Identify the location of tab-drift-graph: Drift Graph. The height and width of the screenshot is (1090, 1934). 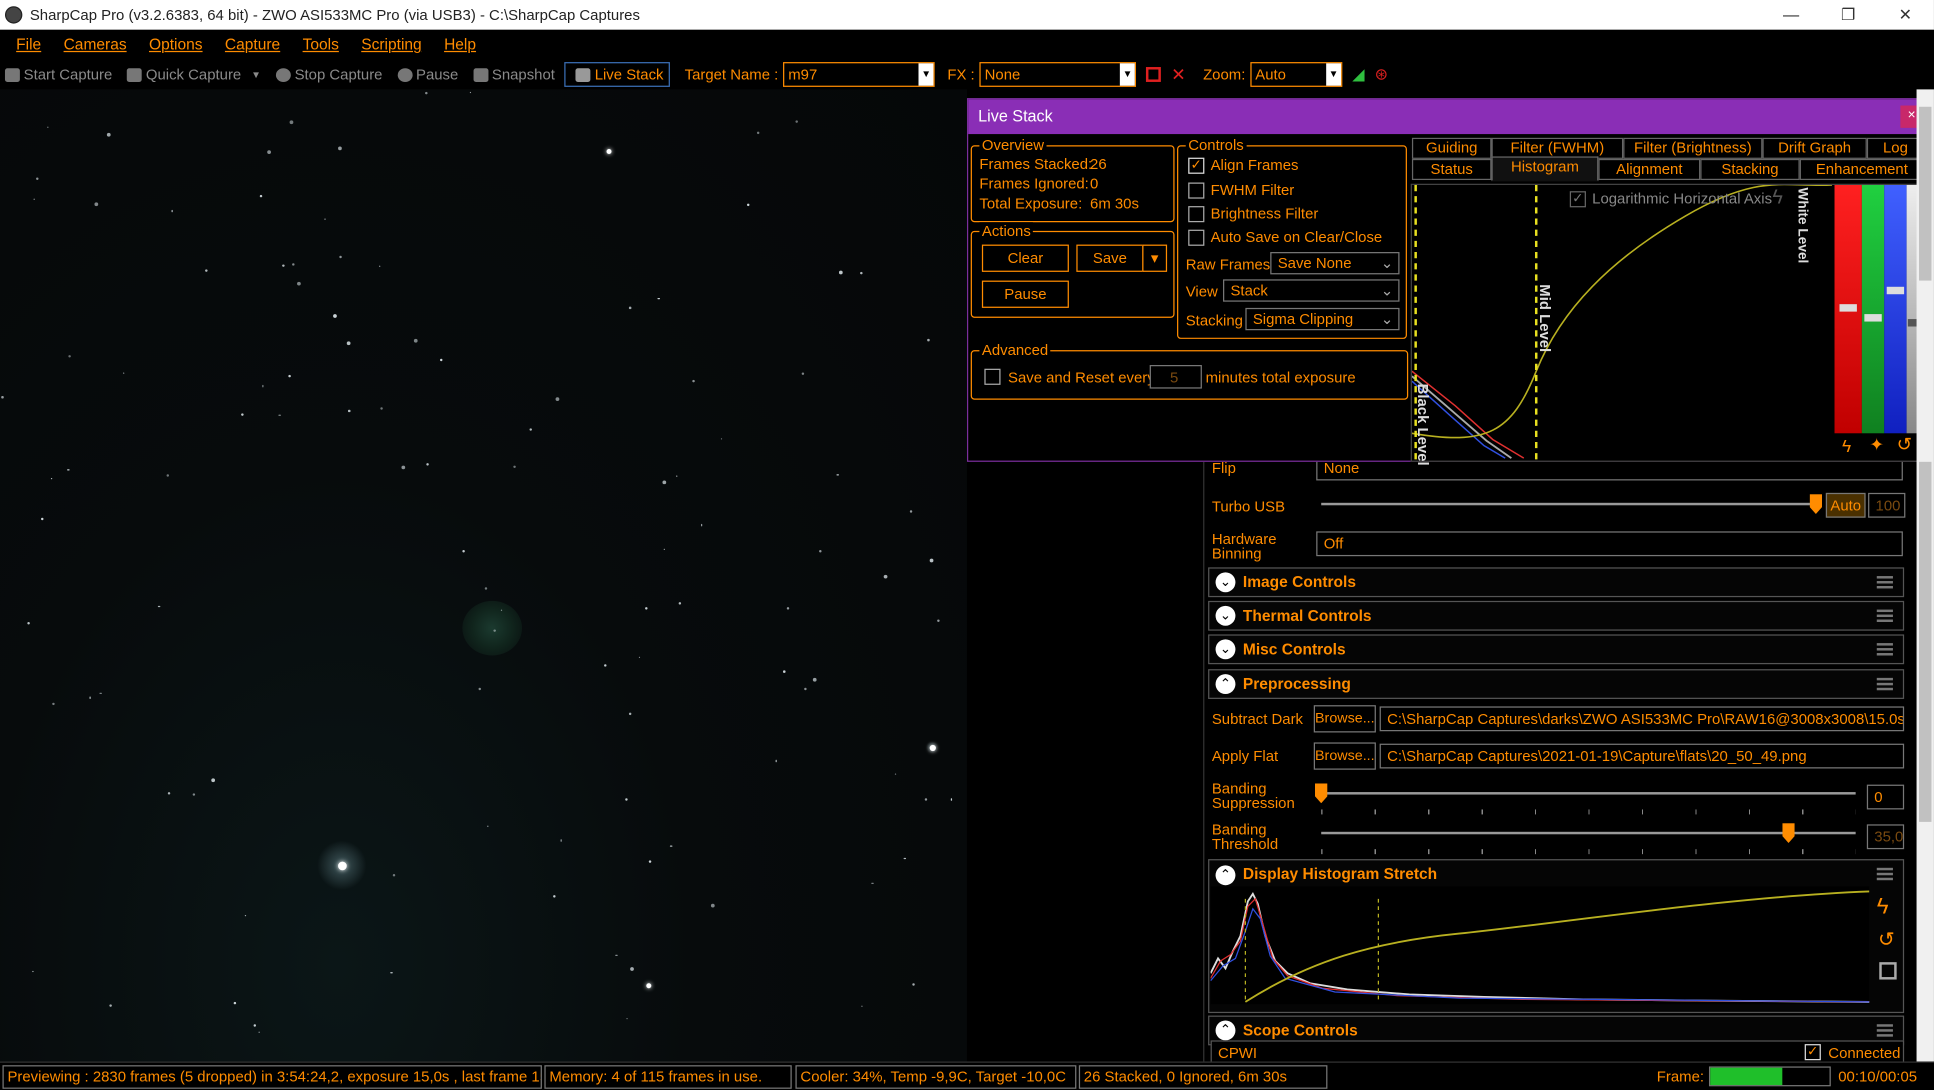
(1814, 148).